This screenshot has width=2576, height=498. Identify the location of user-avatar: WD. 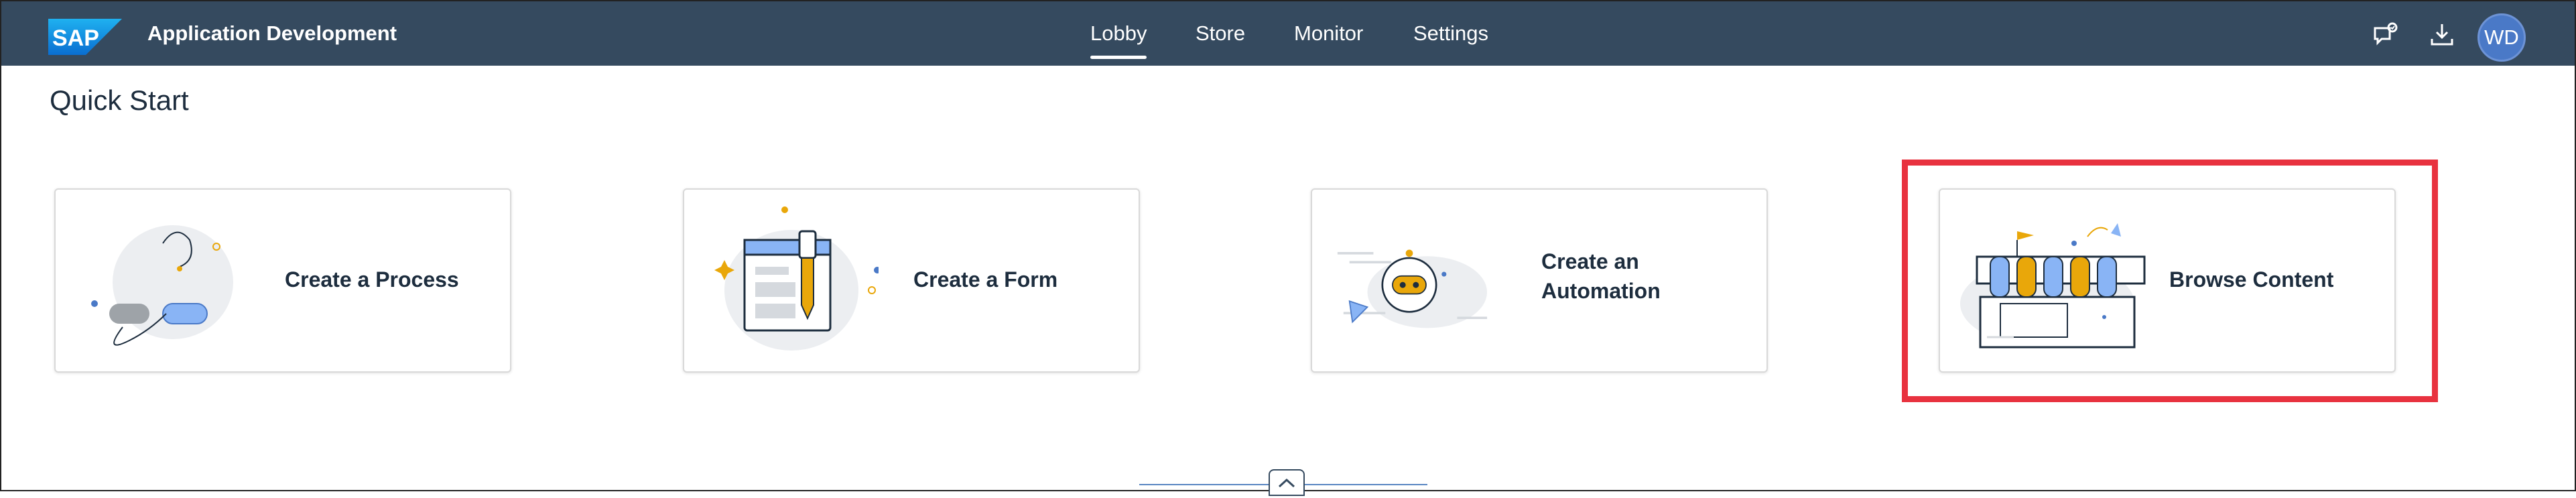
(2501, 37).